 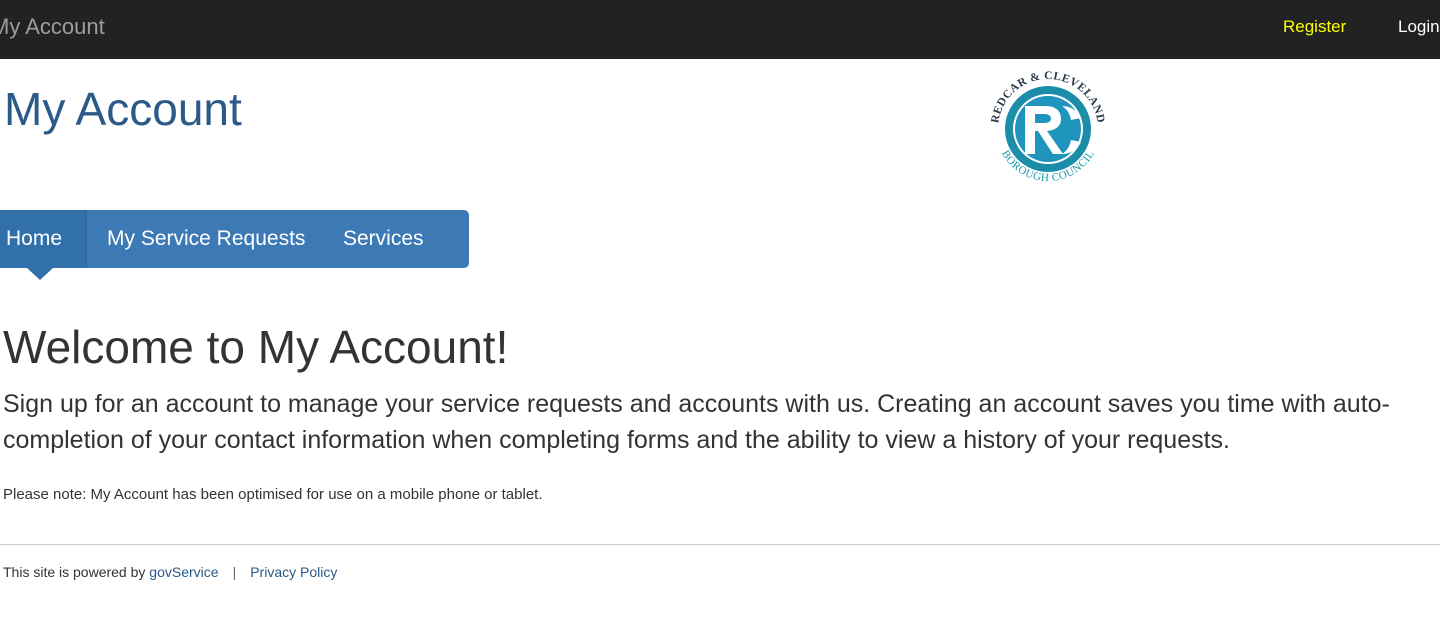 I want to click on page-title: My Account, so click(x=123, y=109).